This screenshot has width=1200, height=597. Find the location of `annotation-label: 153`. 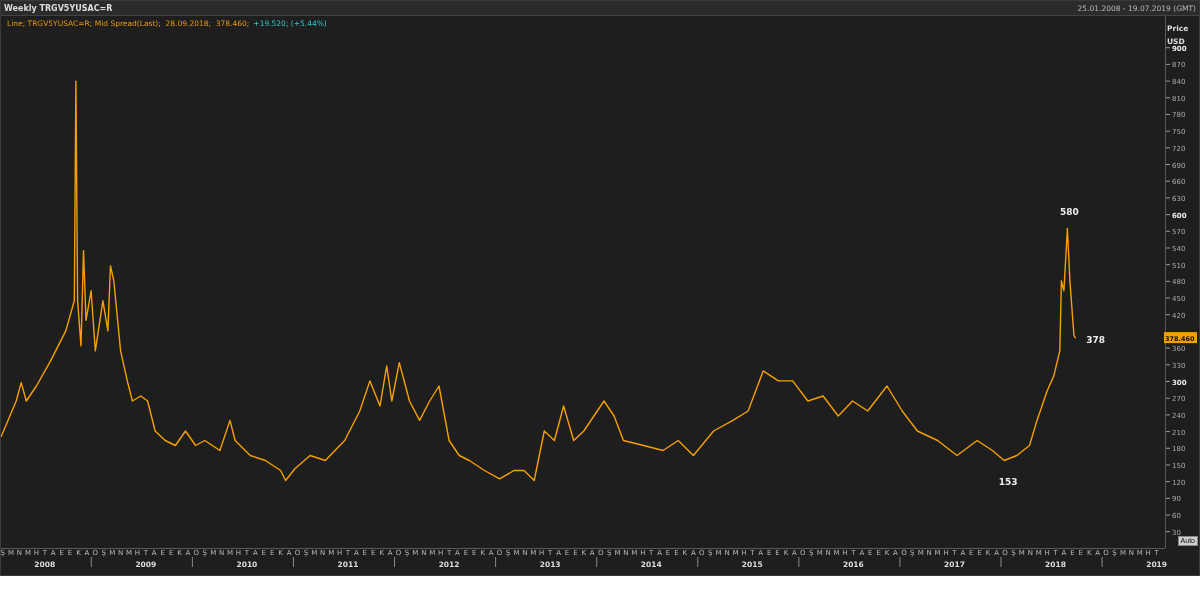

annotation-label: 153 is located at coordinates (1008, 481).